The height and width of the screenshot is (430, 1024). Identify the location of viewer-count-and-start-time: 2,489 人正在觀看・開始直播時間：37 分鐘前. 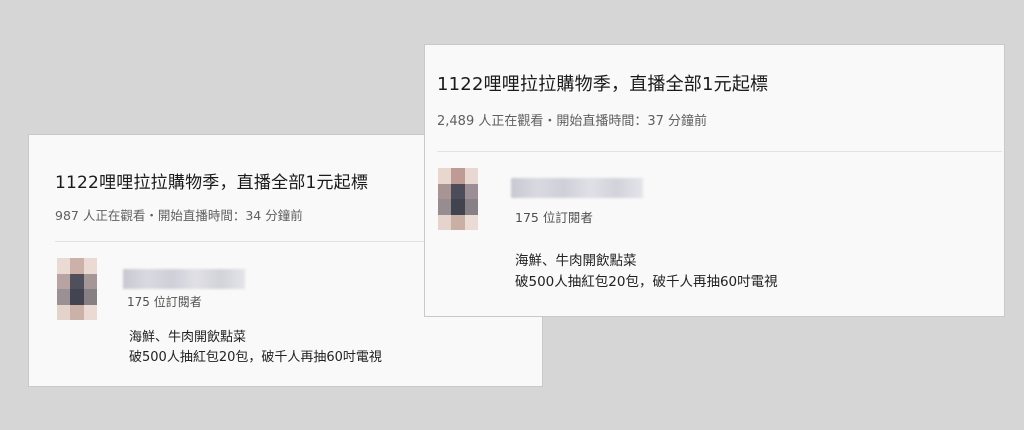
(572, 121).